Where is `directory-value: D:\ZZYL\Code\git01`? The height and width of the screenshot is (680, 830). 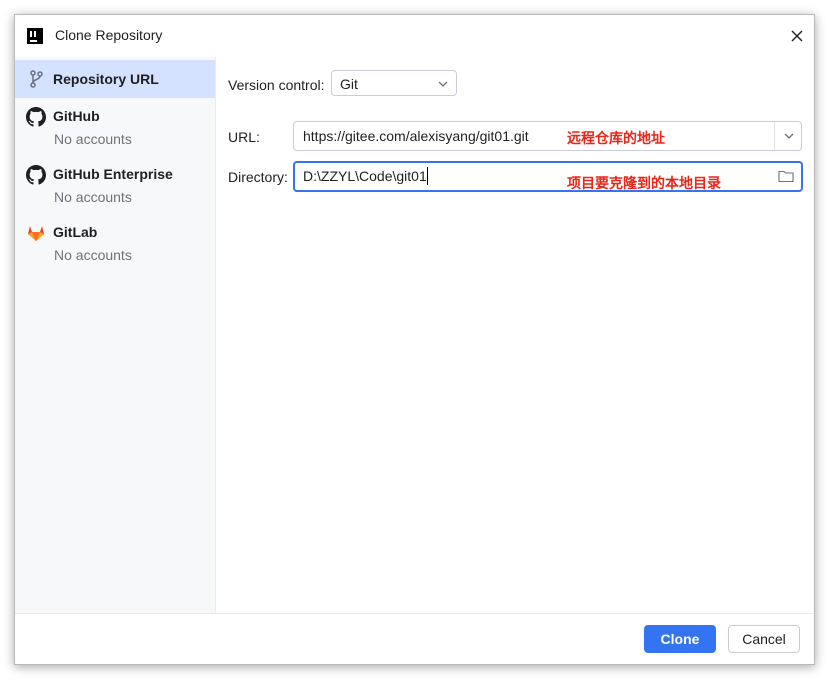
directory-value: D:\ZZYL\Code\git01 is located at coordinates (365, 176).